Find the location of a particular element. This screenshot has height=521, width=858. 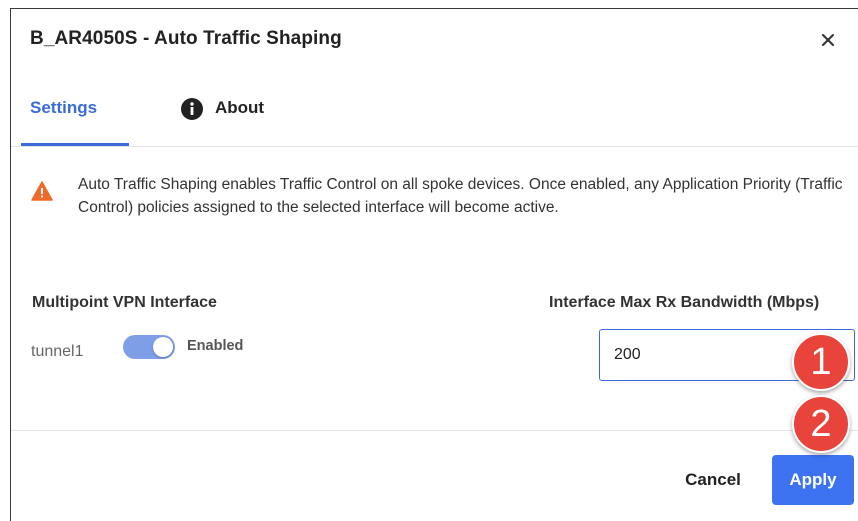

apply-button: Apply is located at coordinates (813, 480).